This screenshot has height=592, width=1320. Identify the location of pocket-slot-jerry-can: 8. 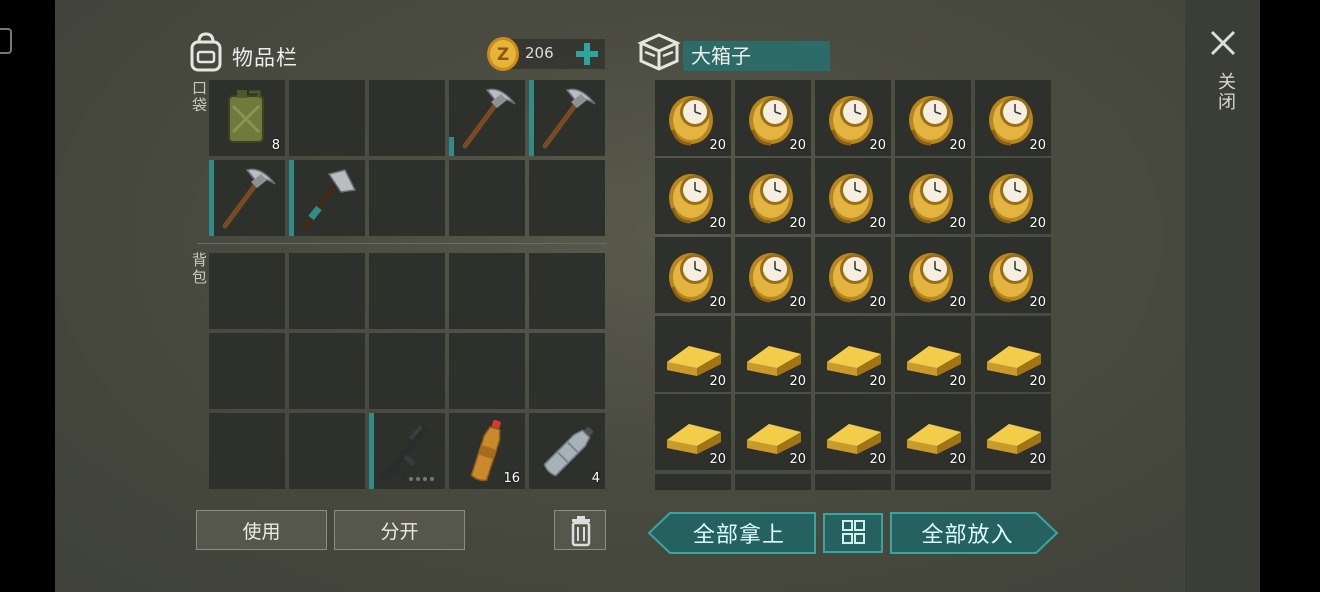
(247, 118).